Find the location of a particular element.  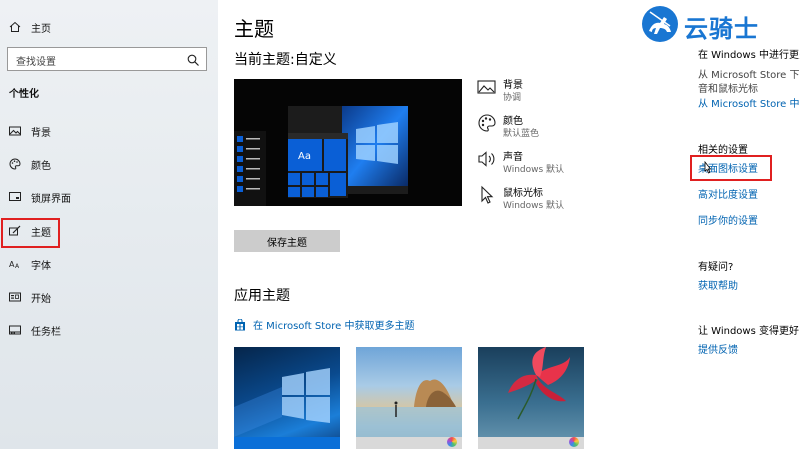

sidebar-item-label: 字体 is located at coordinates (41, 266).